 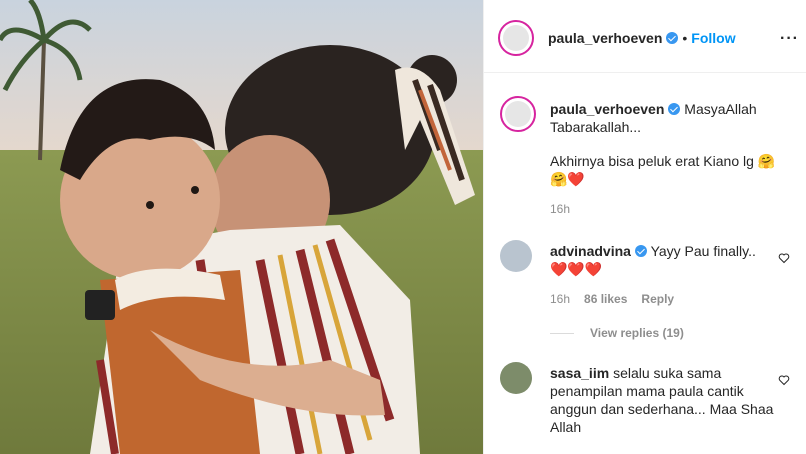 I want to click on commenter-username: sasa_iim, so click(x=579, y=373).